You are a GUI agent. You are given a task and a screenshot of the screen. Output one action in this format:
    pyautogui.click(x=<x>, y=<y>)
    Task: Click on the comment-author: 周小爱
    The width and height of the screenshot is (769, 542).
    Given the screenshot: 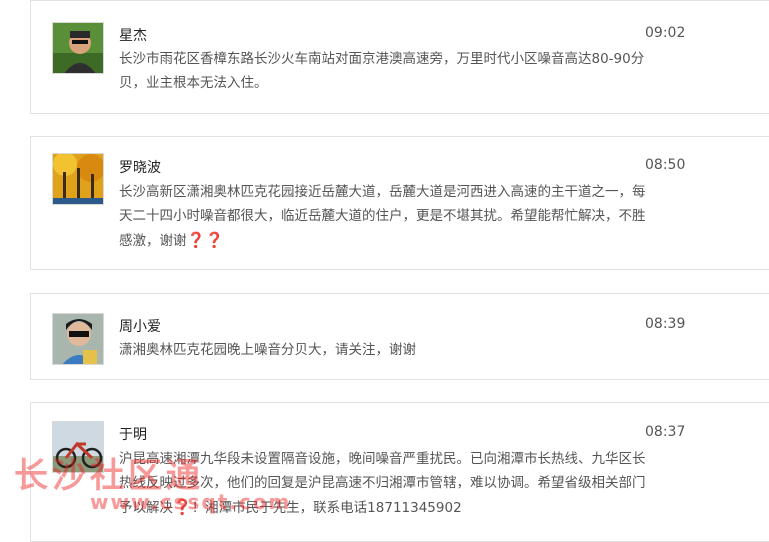 What is the action you would take?
    pyautogui.click(x=140, y=326)
    